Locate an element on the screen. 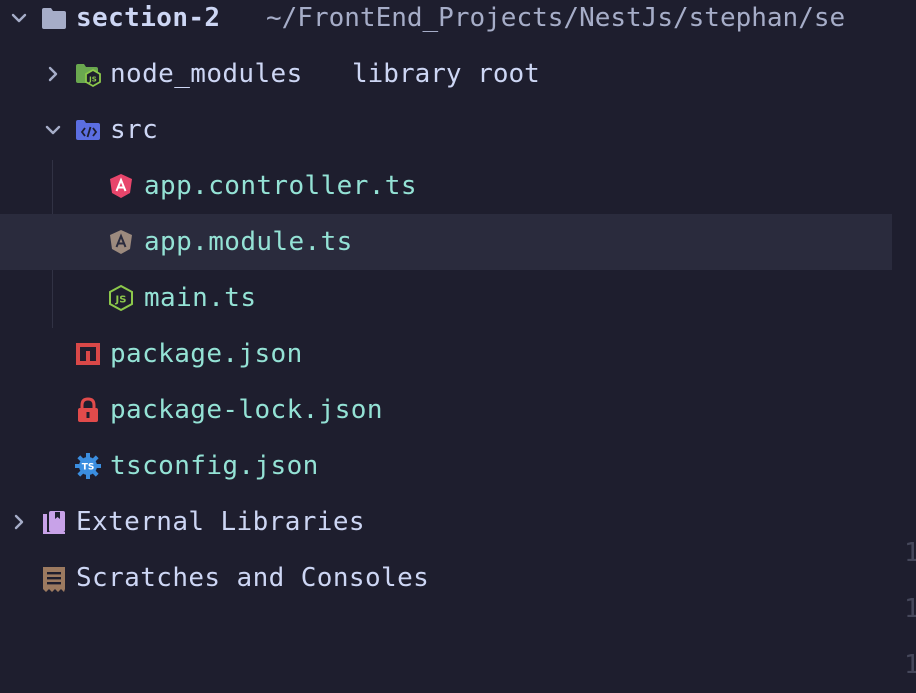 The image size is (916, 693). nodejs-icon: JS is located at coordinates (121, 298).